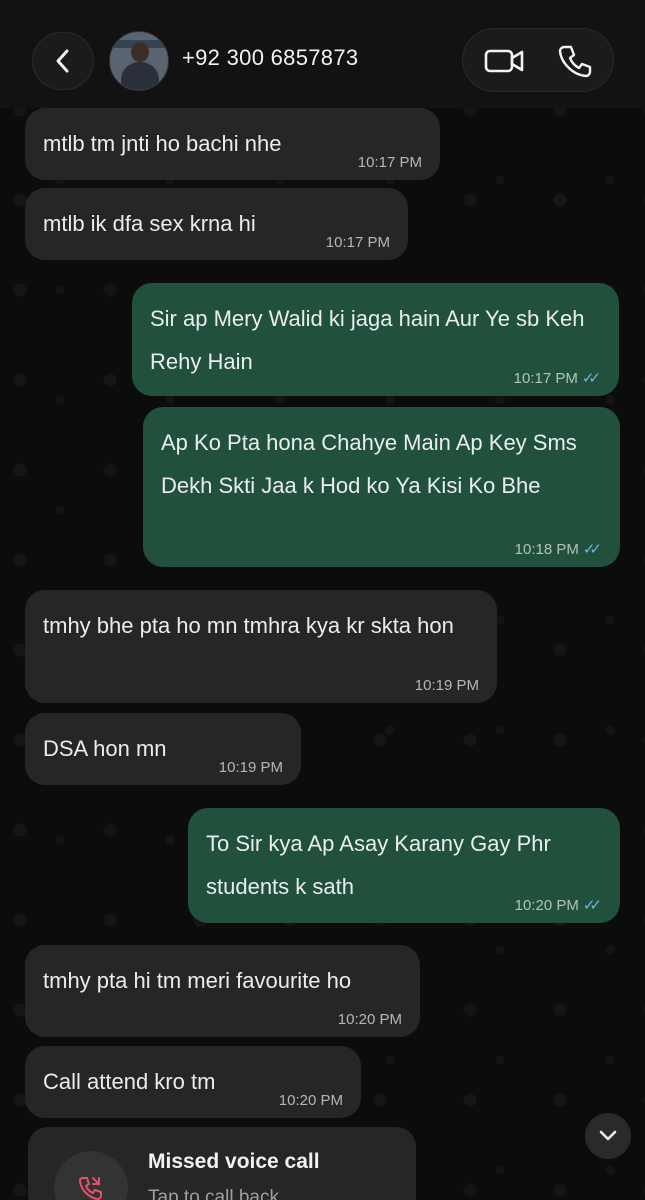 The height and width of the screenshot is (1200, 645). I want to click on message-text: tmhy bhe pta ho mn tmhra kya kr skta hon, so click(248, 625).